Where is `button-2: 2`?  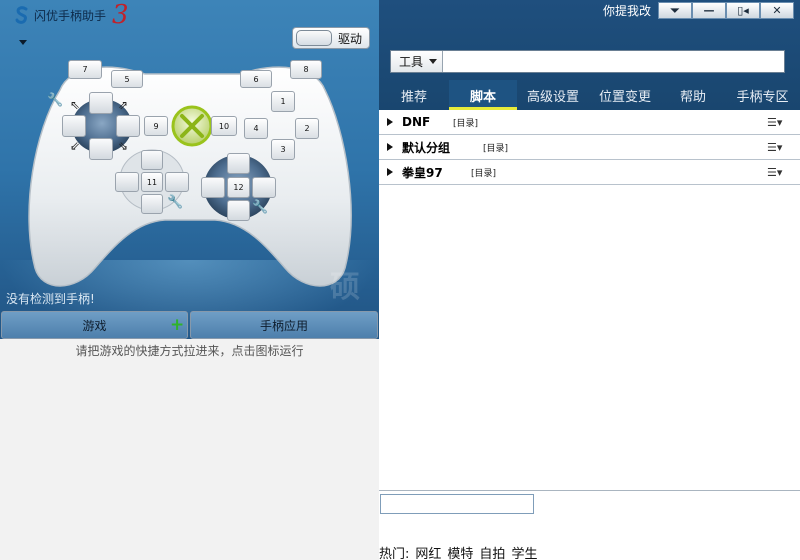
button-2: 2 is located at coordinates (307, 128).